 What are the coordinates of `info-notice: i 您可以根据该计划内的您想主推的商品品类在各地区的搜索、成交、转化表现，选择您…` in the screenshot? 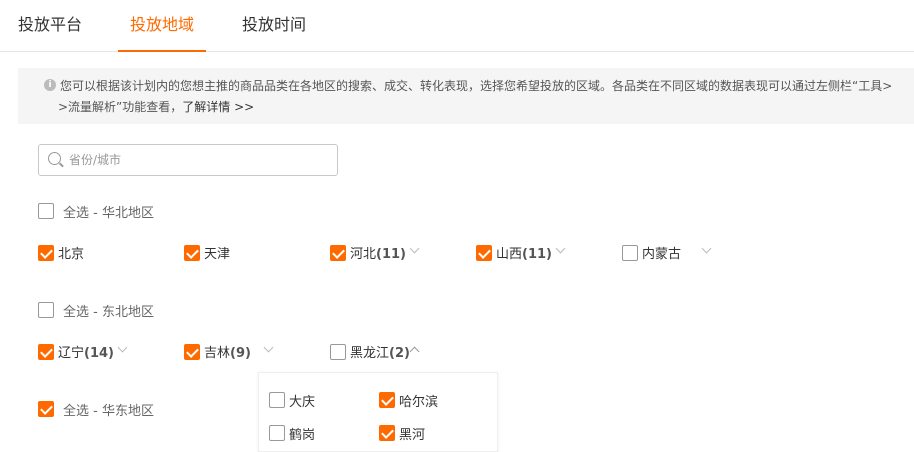 It's located at (466, 96).